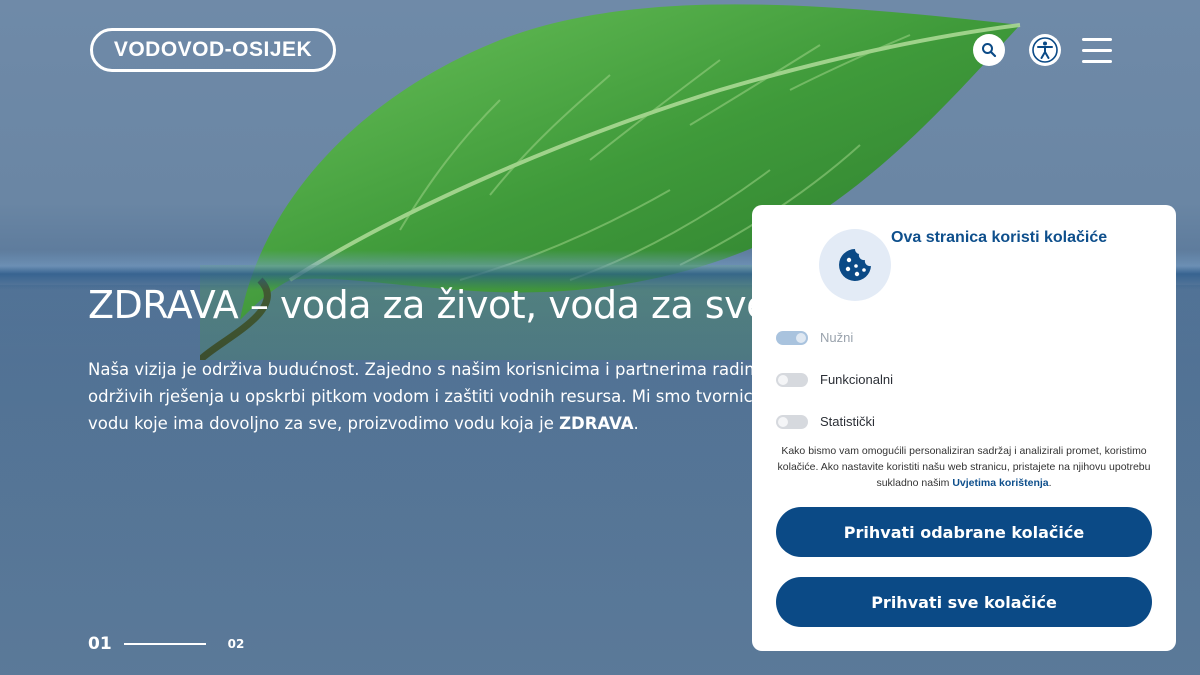 Image resolution: width=1200 pixels, height=675 pixels. I want to click on accessibility-icon, so click(1045, 50).